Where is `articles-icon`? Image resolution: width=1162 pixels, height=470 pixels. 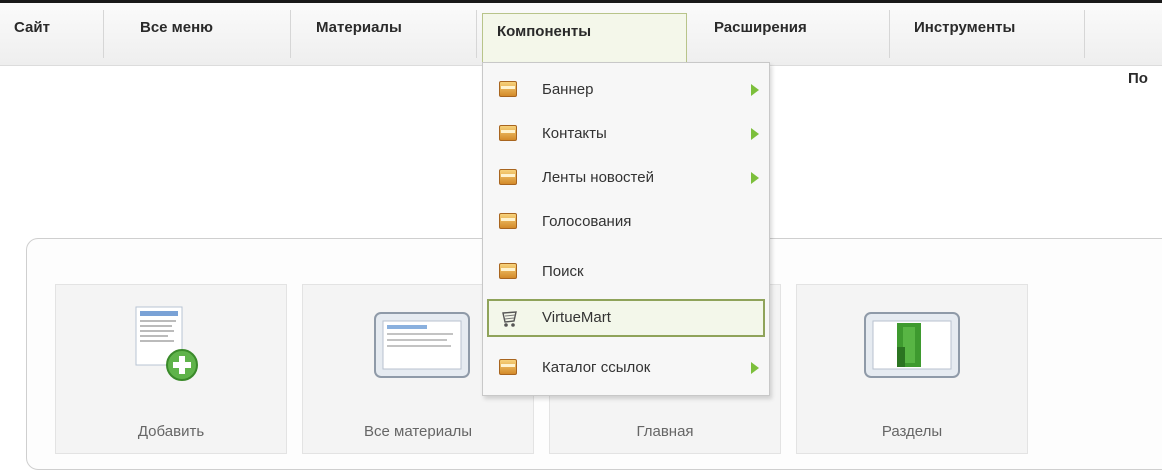
articles-icon is located at coordinates (422, 345).